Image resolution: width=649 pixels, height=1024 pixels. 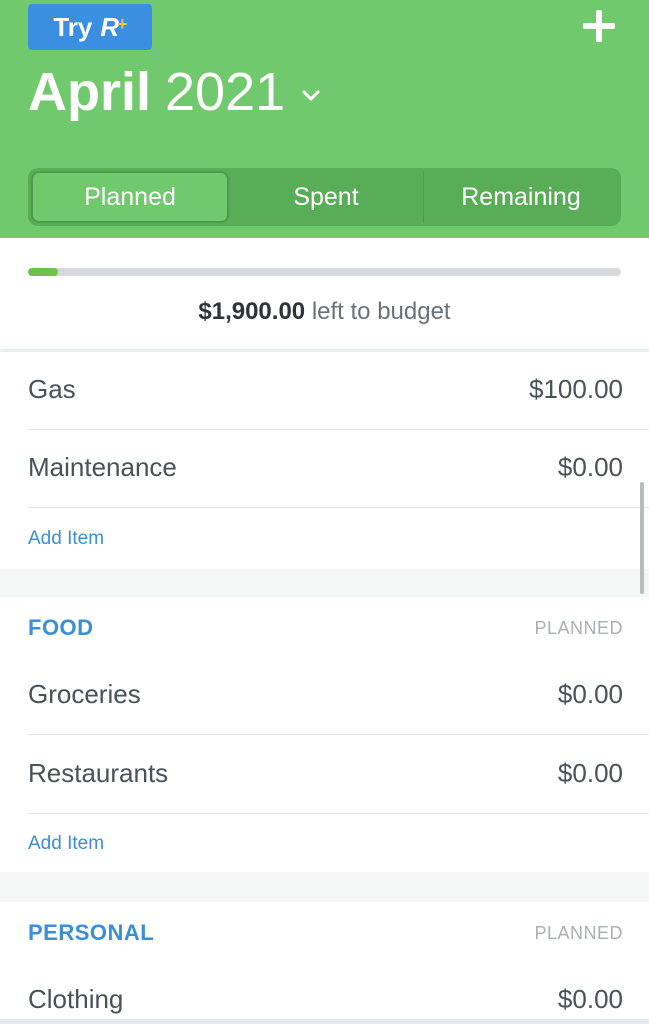 What do you see at coordinates (73, 26) in the screenshot?
I see `try-label: Try` at bounding box center [73, 26].